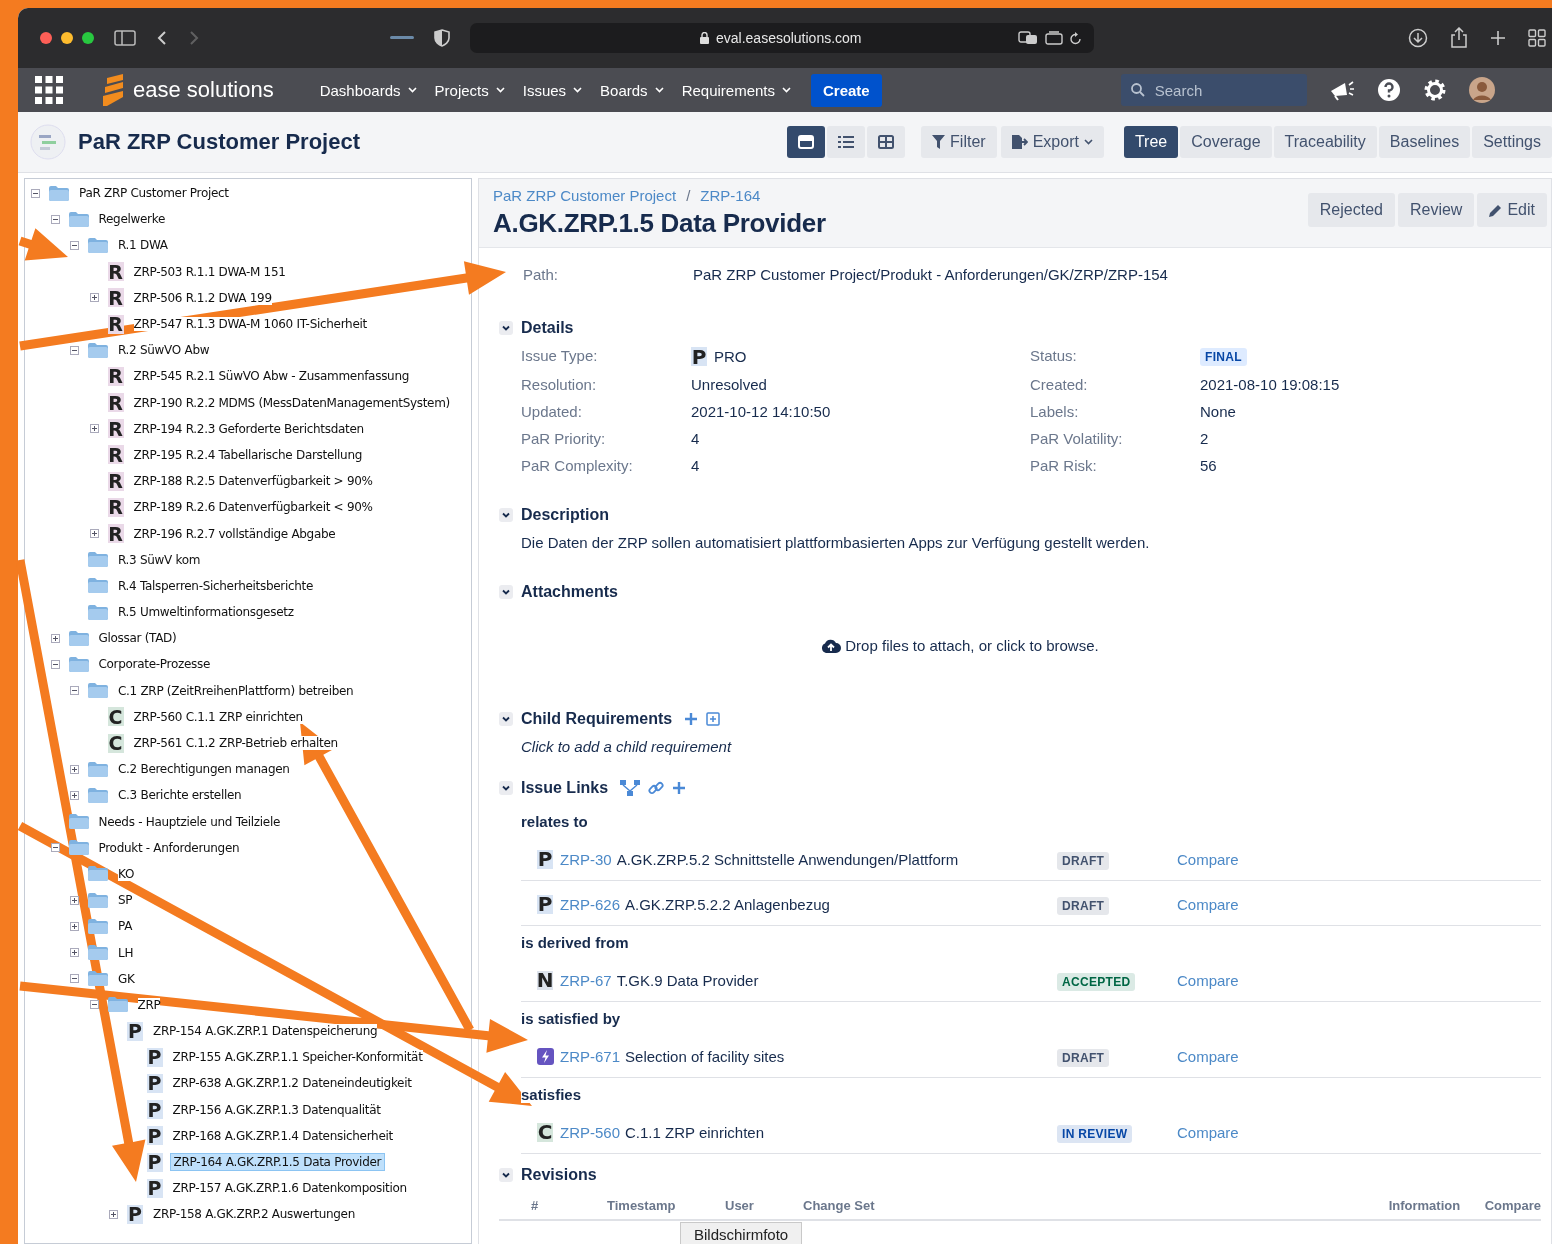 The image size is (1552, 1244). What do you see at coordinates (806, 142) in the screenshot?
I see `panel-view-button` at bounding box center [806, 142].